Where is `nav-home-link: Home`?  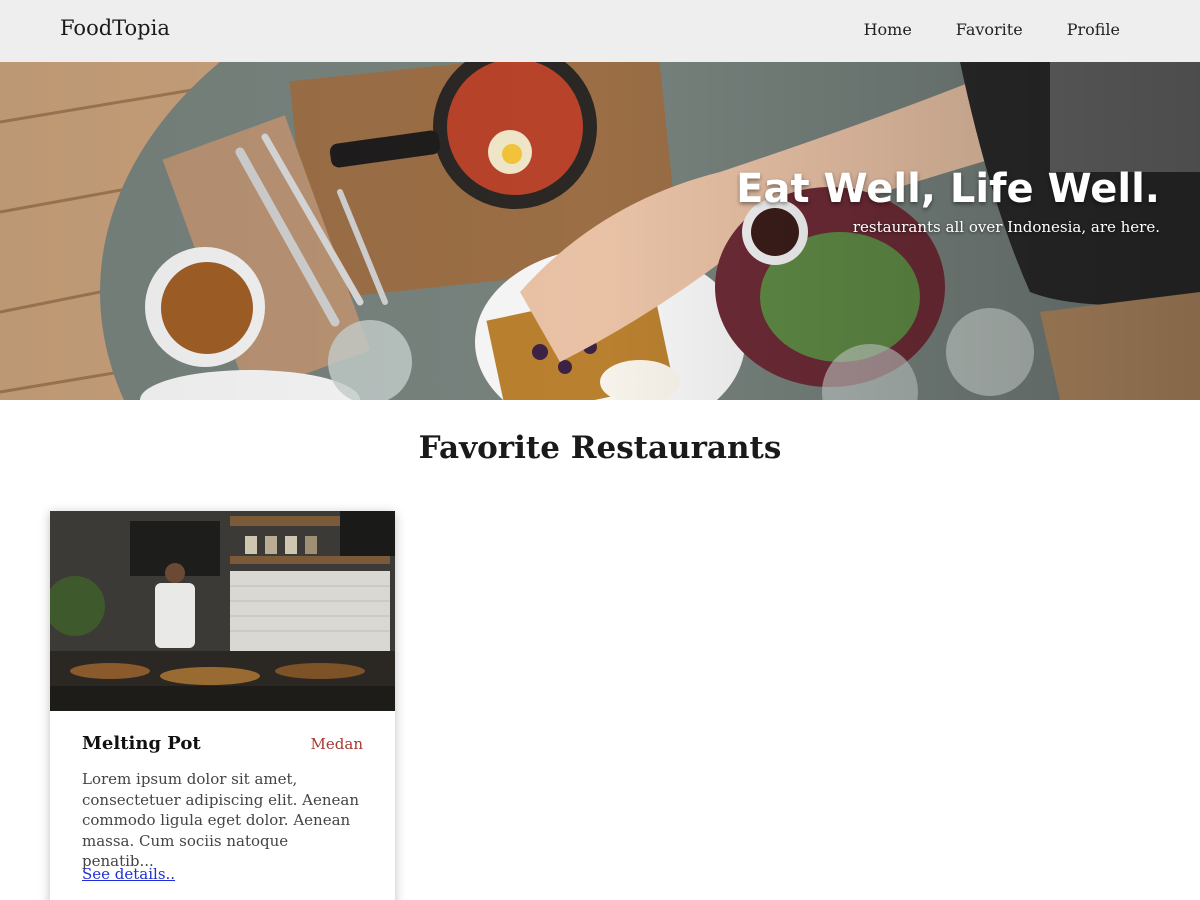
nav-home-link: Home is located at coordinates (888, 29).